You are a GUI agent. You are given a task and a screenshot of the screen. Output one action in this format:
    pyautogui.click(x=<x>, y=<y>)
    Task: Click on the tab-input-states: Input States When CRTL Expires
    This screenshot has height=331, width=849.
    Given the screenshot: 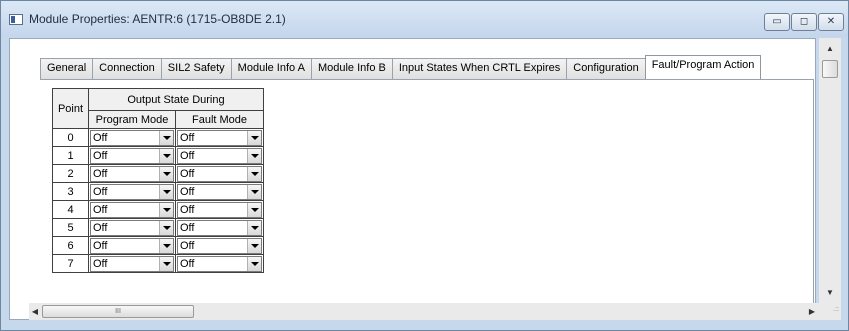 What is the action you would take?
    pyautogui.click(x=479, y=68)
    